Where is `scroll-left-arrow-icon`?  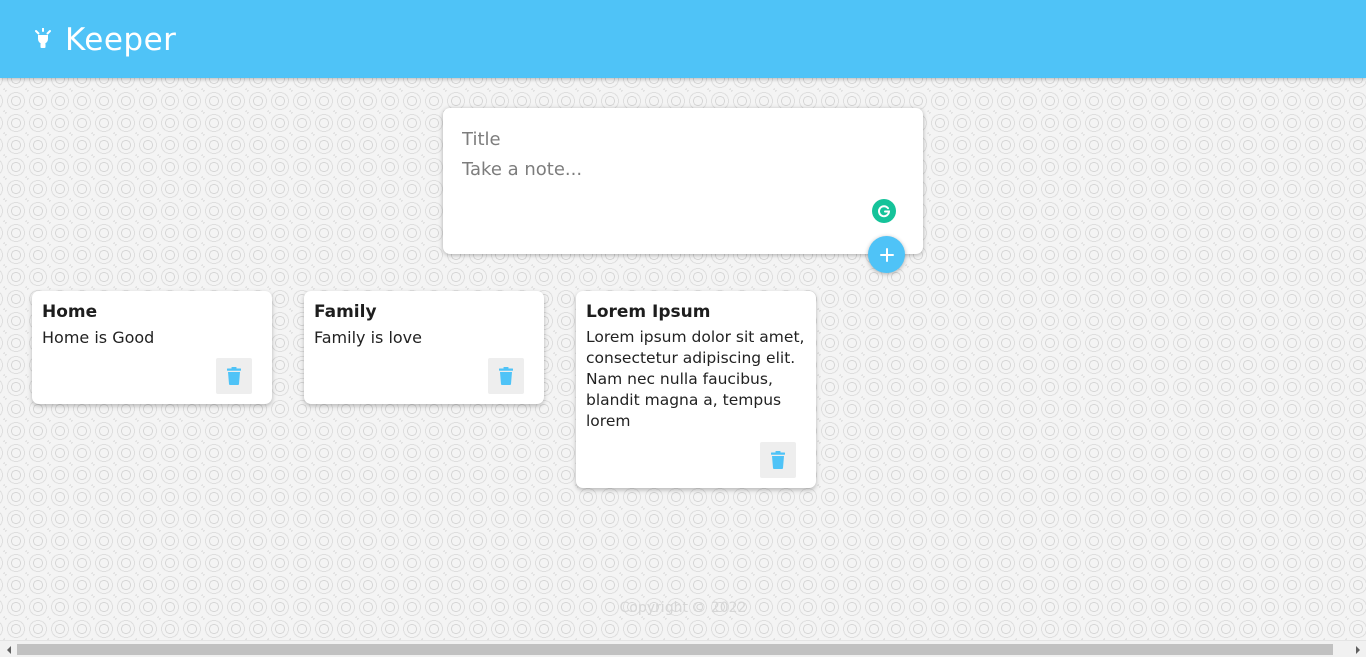 scroll-left-arrow-icon is located at coordinates (8, 649).